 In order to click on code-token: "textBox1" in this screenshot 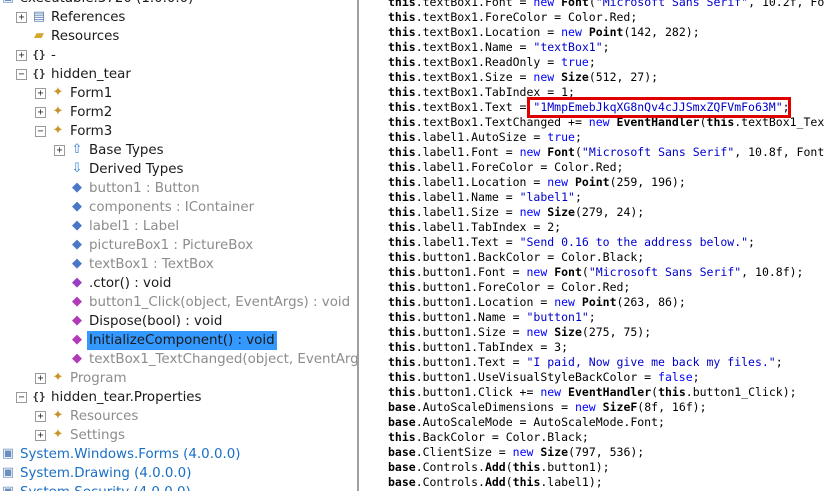, I will do `click(568, 47)`.